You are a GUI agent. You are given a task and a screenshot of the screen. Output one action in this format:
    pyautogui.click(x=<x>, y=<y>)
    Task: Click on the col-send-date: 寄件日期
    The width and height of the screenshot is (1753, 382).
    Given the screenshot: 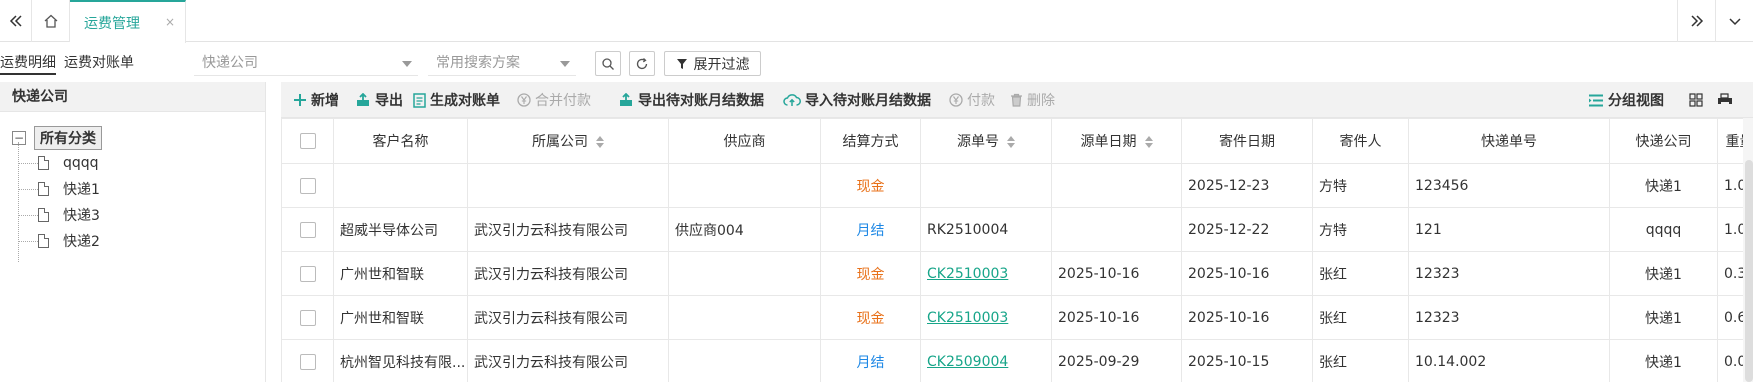 What is the action you would take?
    pyautogui.click(x=1247, y=141)
    